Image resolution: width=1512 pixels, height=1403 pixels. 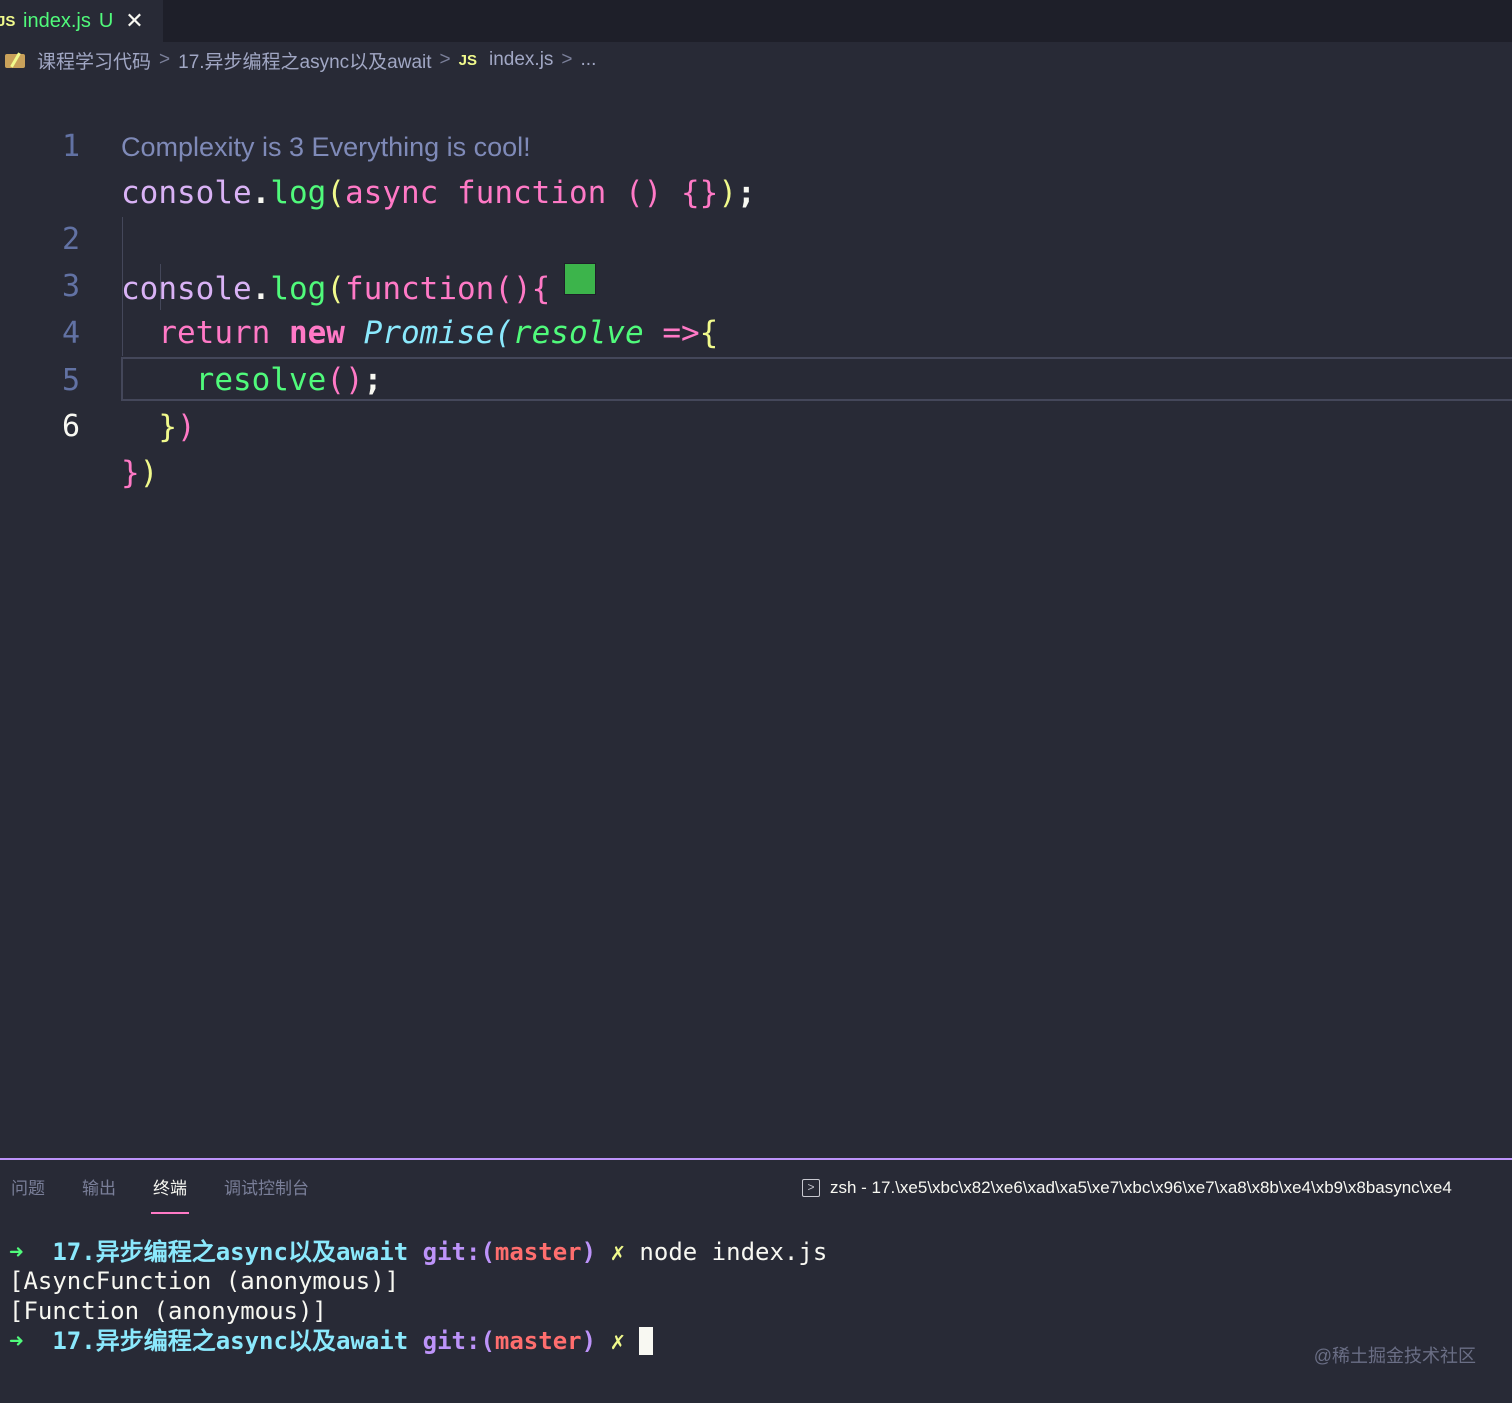 I want to click on panel-tabs: 问题 输出 终端 调试控制台, so click(x=167, y=1189).